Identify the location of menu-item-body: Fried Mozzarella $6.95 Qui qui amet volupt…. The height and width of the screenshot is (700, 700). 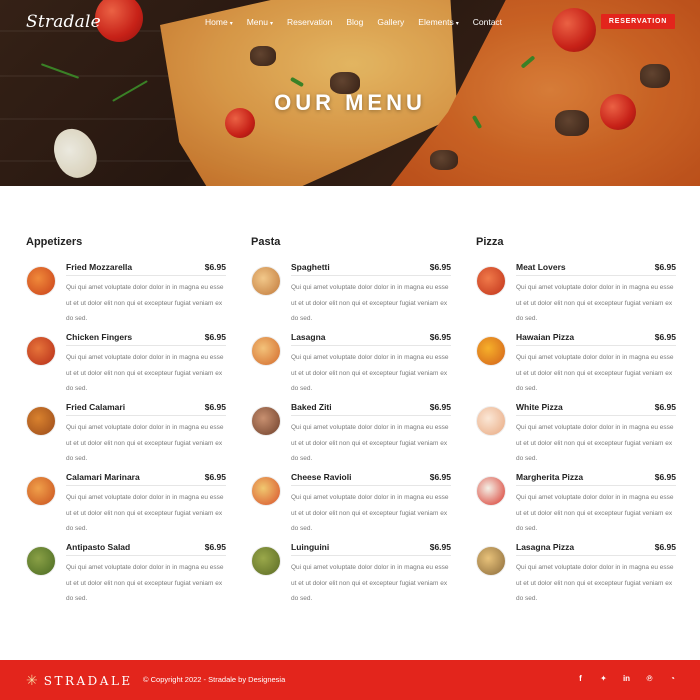
(146, 294).